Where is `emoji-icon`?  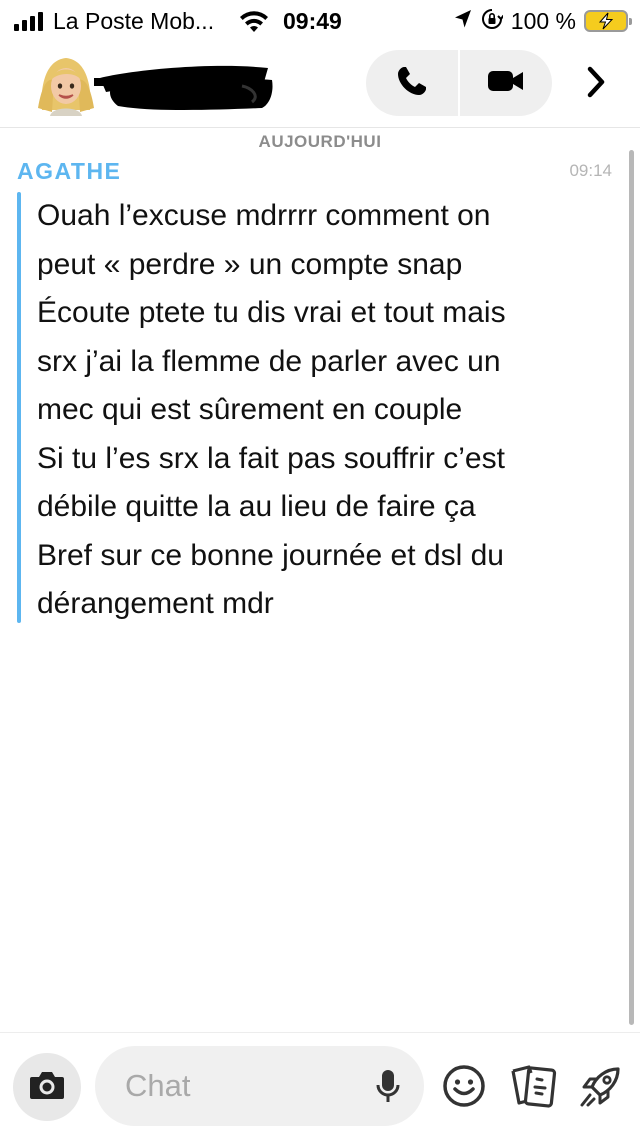 emoji-icon is located at coordinates (464, 1088).